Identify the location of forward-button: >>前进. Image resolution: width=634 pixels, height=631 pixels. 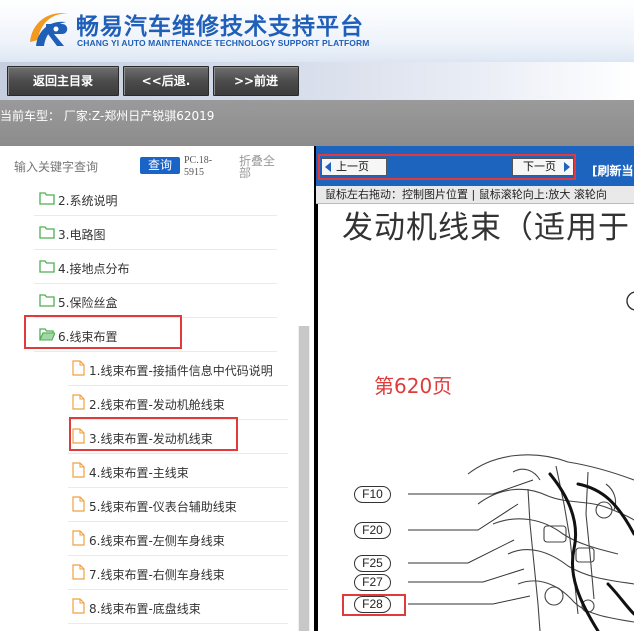
(256, 81).